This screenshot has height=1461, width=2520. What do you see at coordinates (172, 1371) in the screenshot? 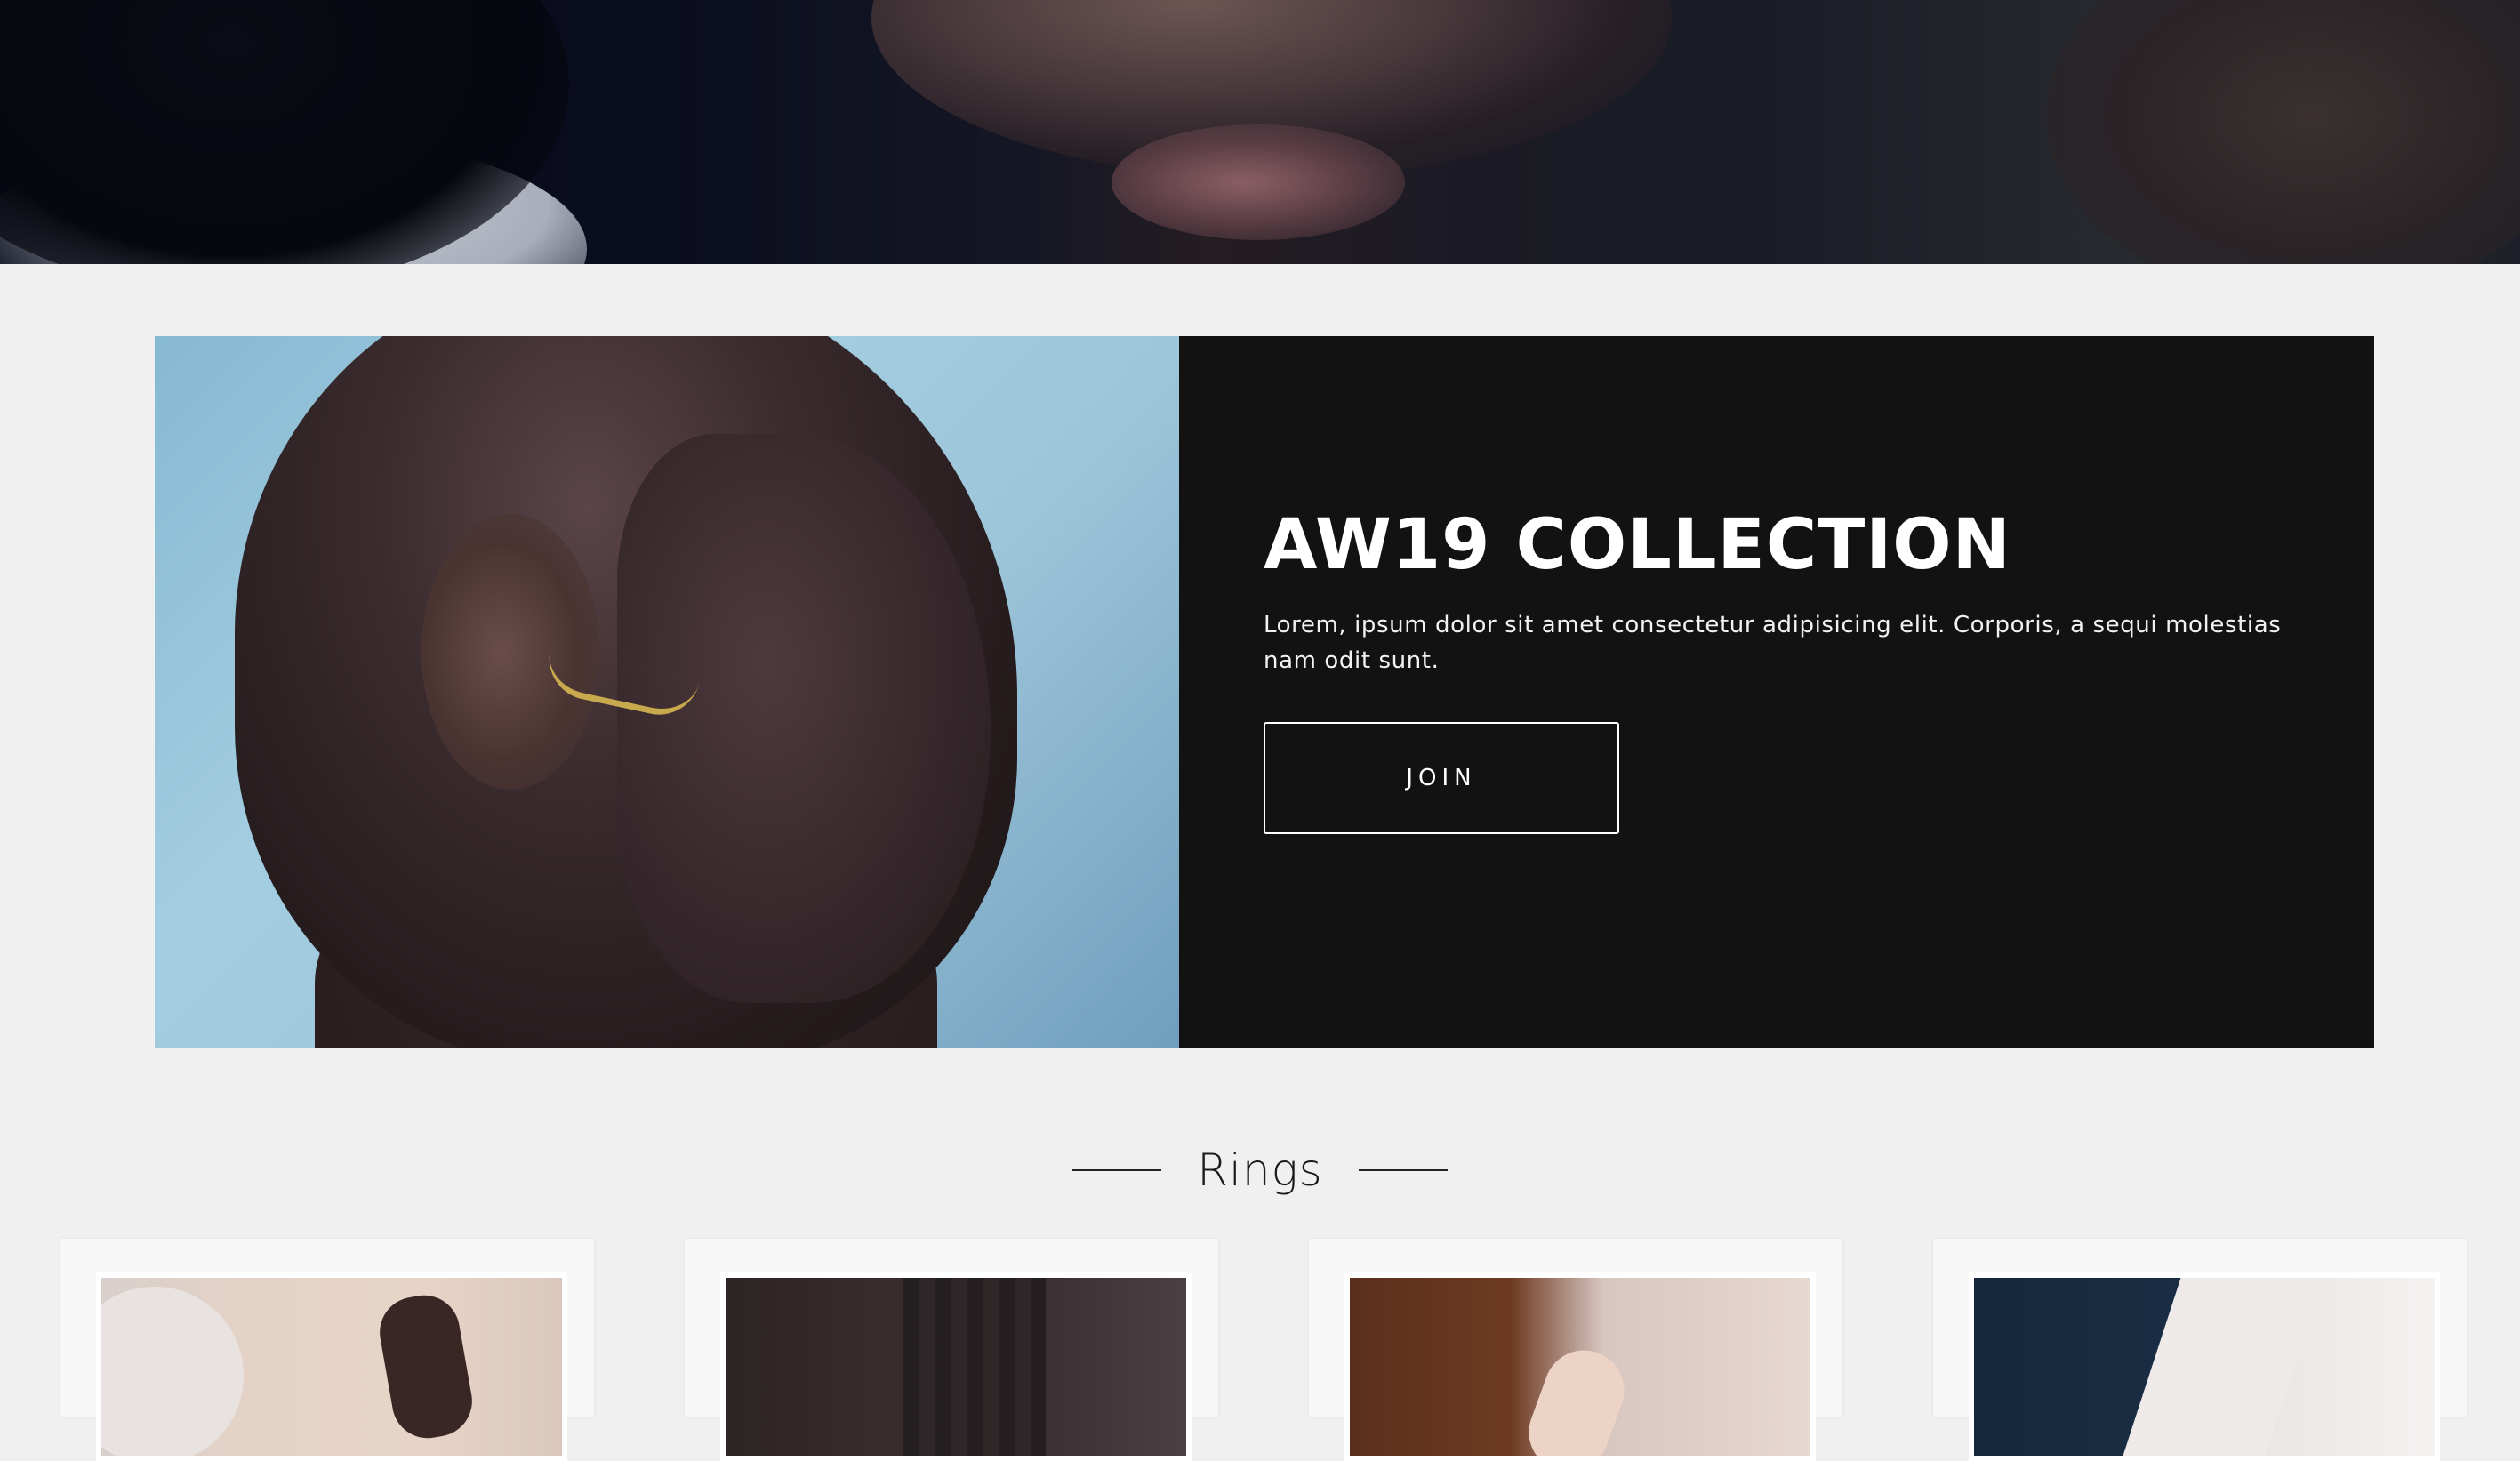
I see `product-photo-sleeve` at bounding box center [172, 1371].